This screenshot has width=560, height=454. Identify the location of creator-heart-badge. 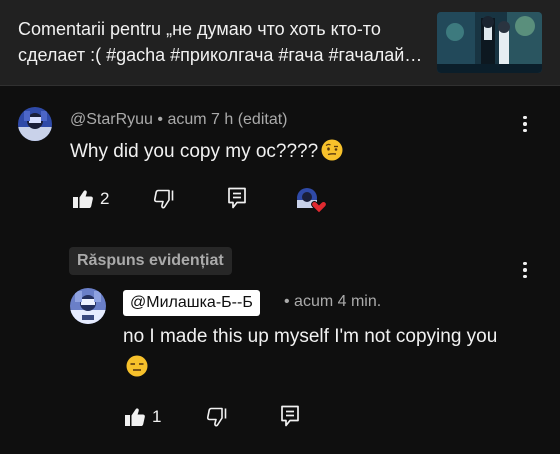
(311, 201).